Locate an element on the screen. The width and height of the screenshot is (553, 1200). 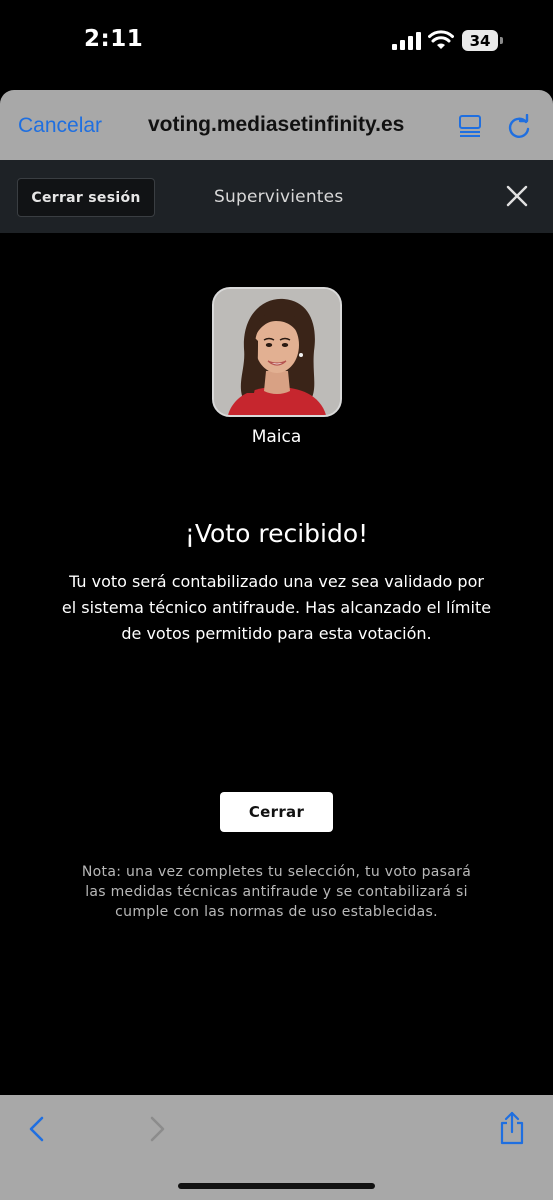
back-icon is located at coordinates (37, 1129).